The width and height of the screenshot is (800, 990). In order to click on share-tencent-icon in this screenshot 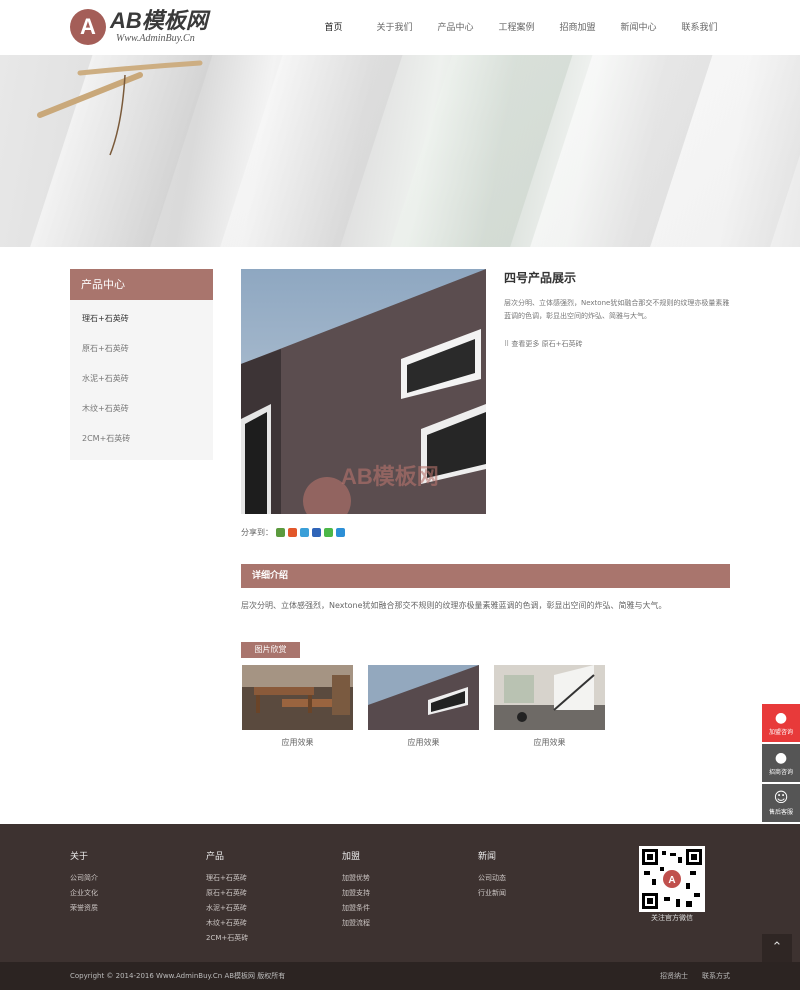, I will do `click(304, 532)`.